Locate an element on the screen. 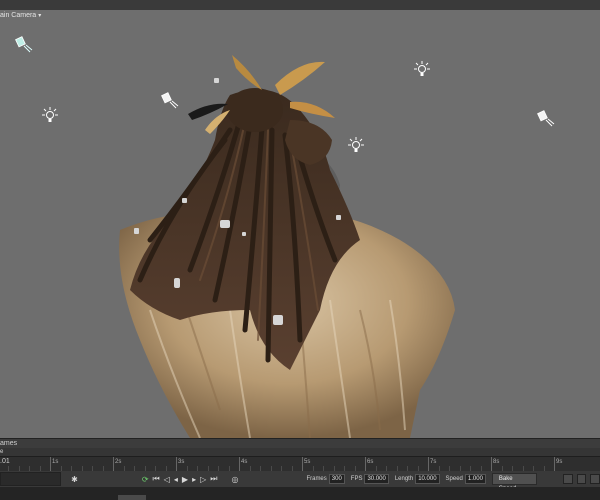  timeline-sub-label: e is located at coordinates (2, 452).